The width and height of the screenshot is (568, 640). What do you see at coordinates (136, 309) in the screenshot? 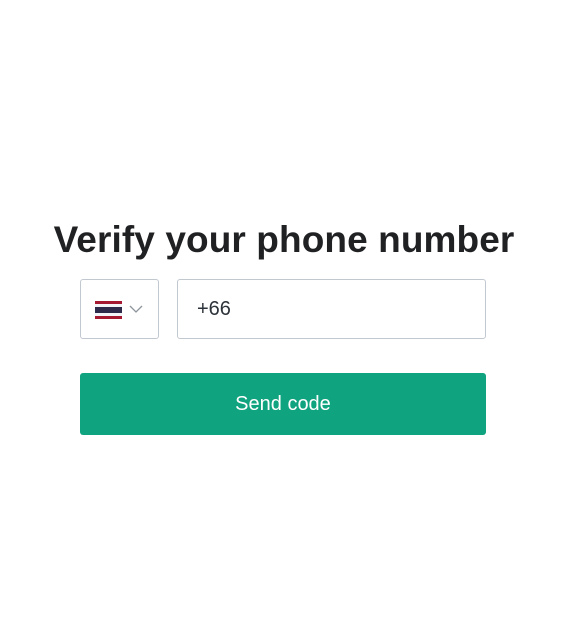
I see `chevron-down-icon` at bounding box center [136, 309].